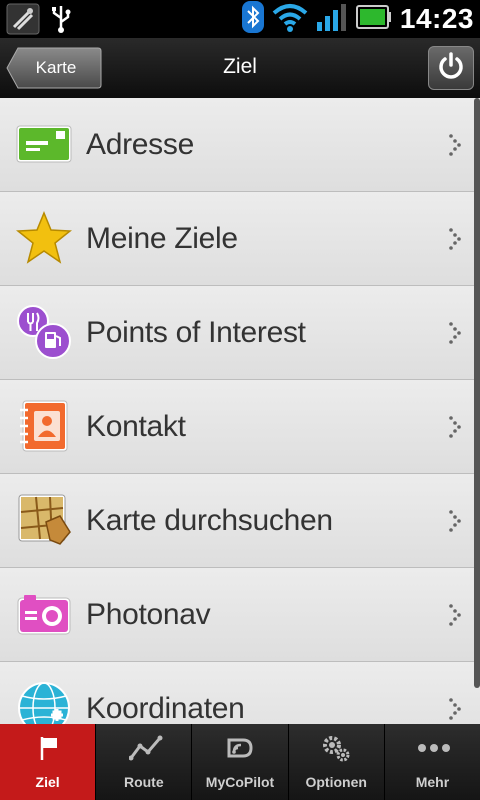  What do you see at coordinates (252, 19) in the screenshot?
I see `bluetooth-icon` at bounding box center [252, 19].